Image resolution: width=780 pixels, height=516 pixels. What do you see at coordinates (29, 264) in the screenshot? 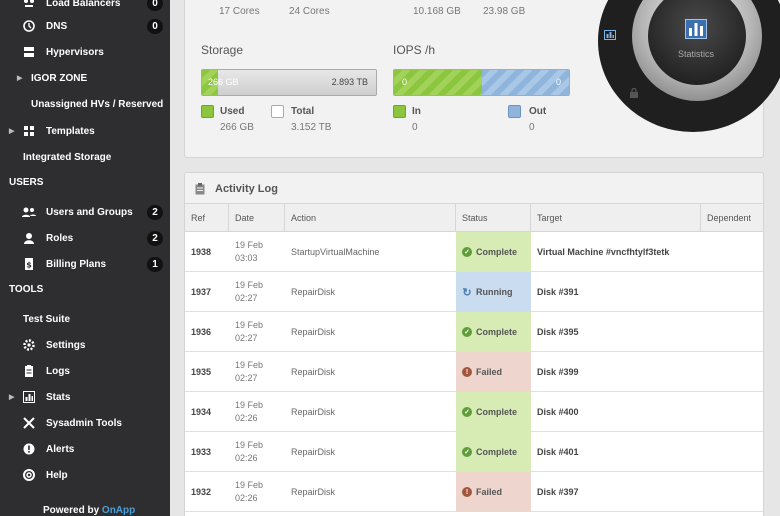
I see `billing-icon: $` at bounding box center [29, 264].